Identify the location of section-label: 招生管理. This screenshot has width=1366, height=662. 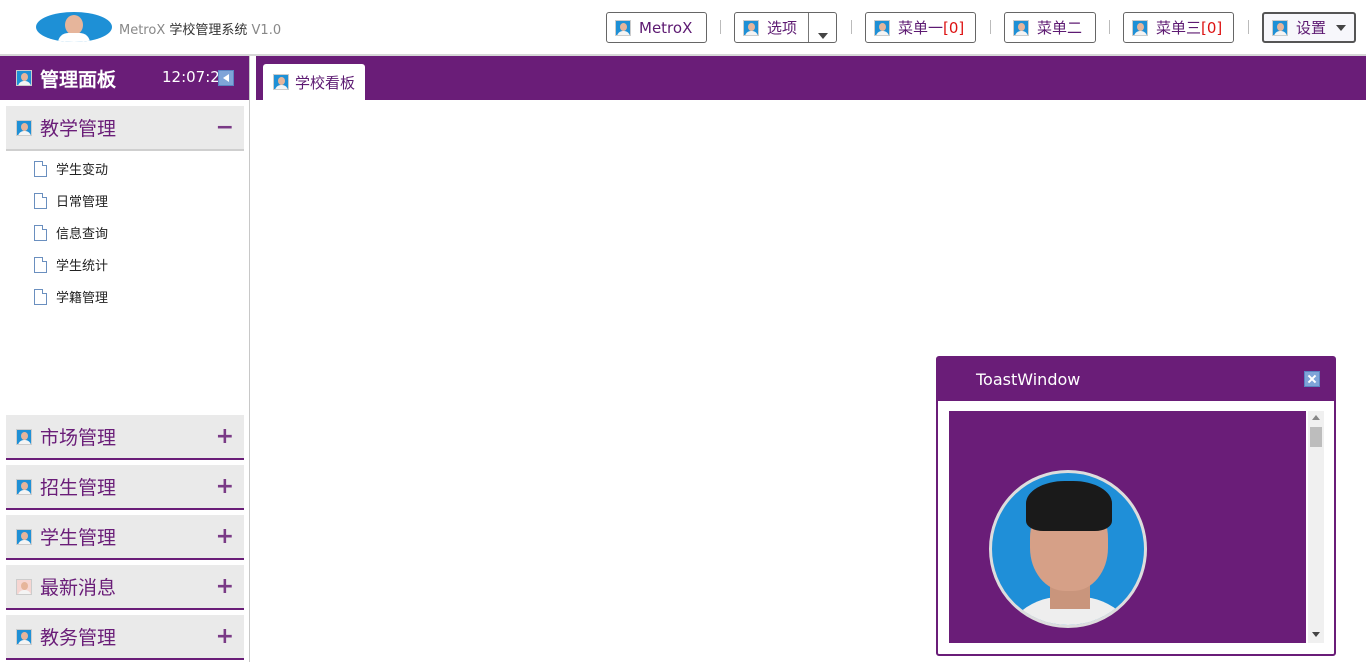
(78, 488).